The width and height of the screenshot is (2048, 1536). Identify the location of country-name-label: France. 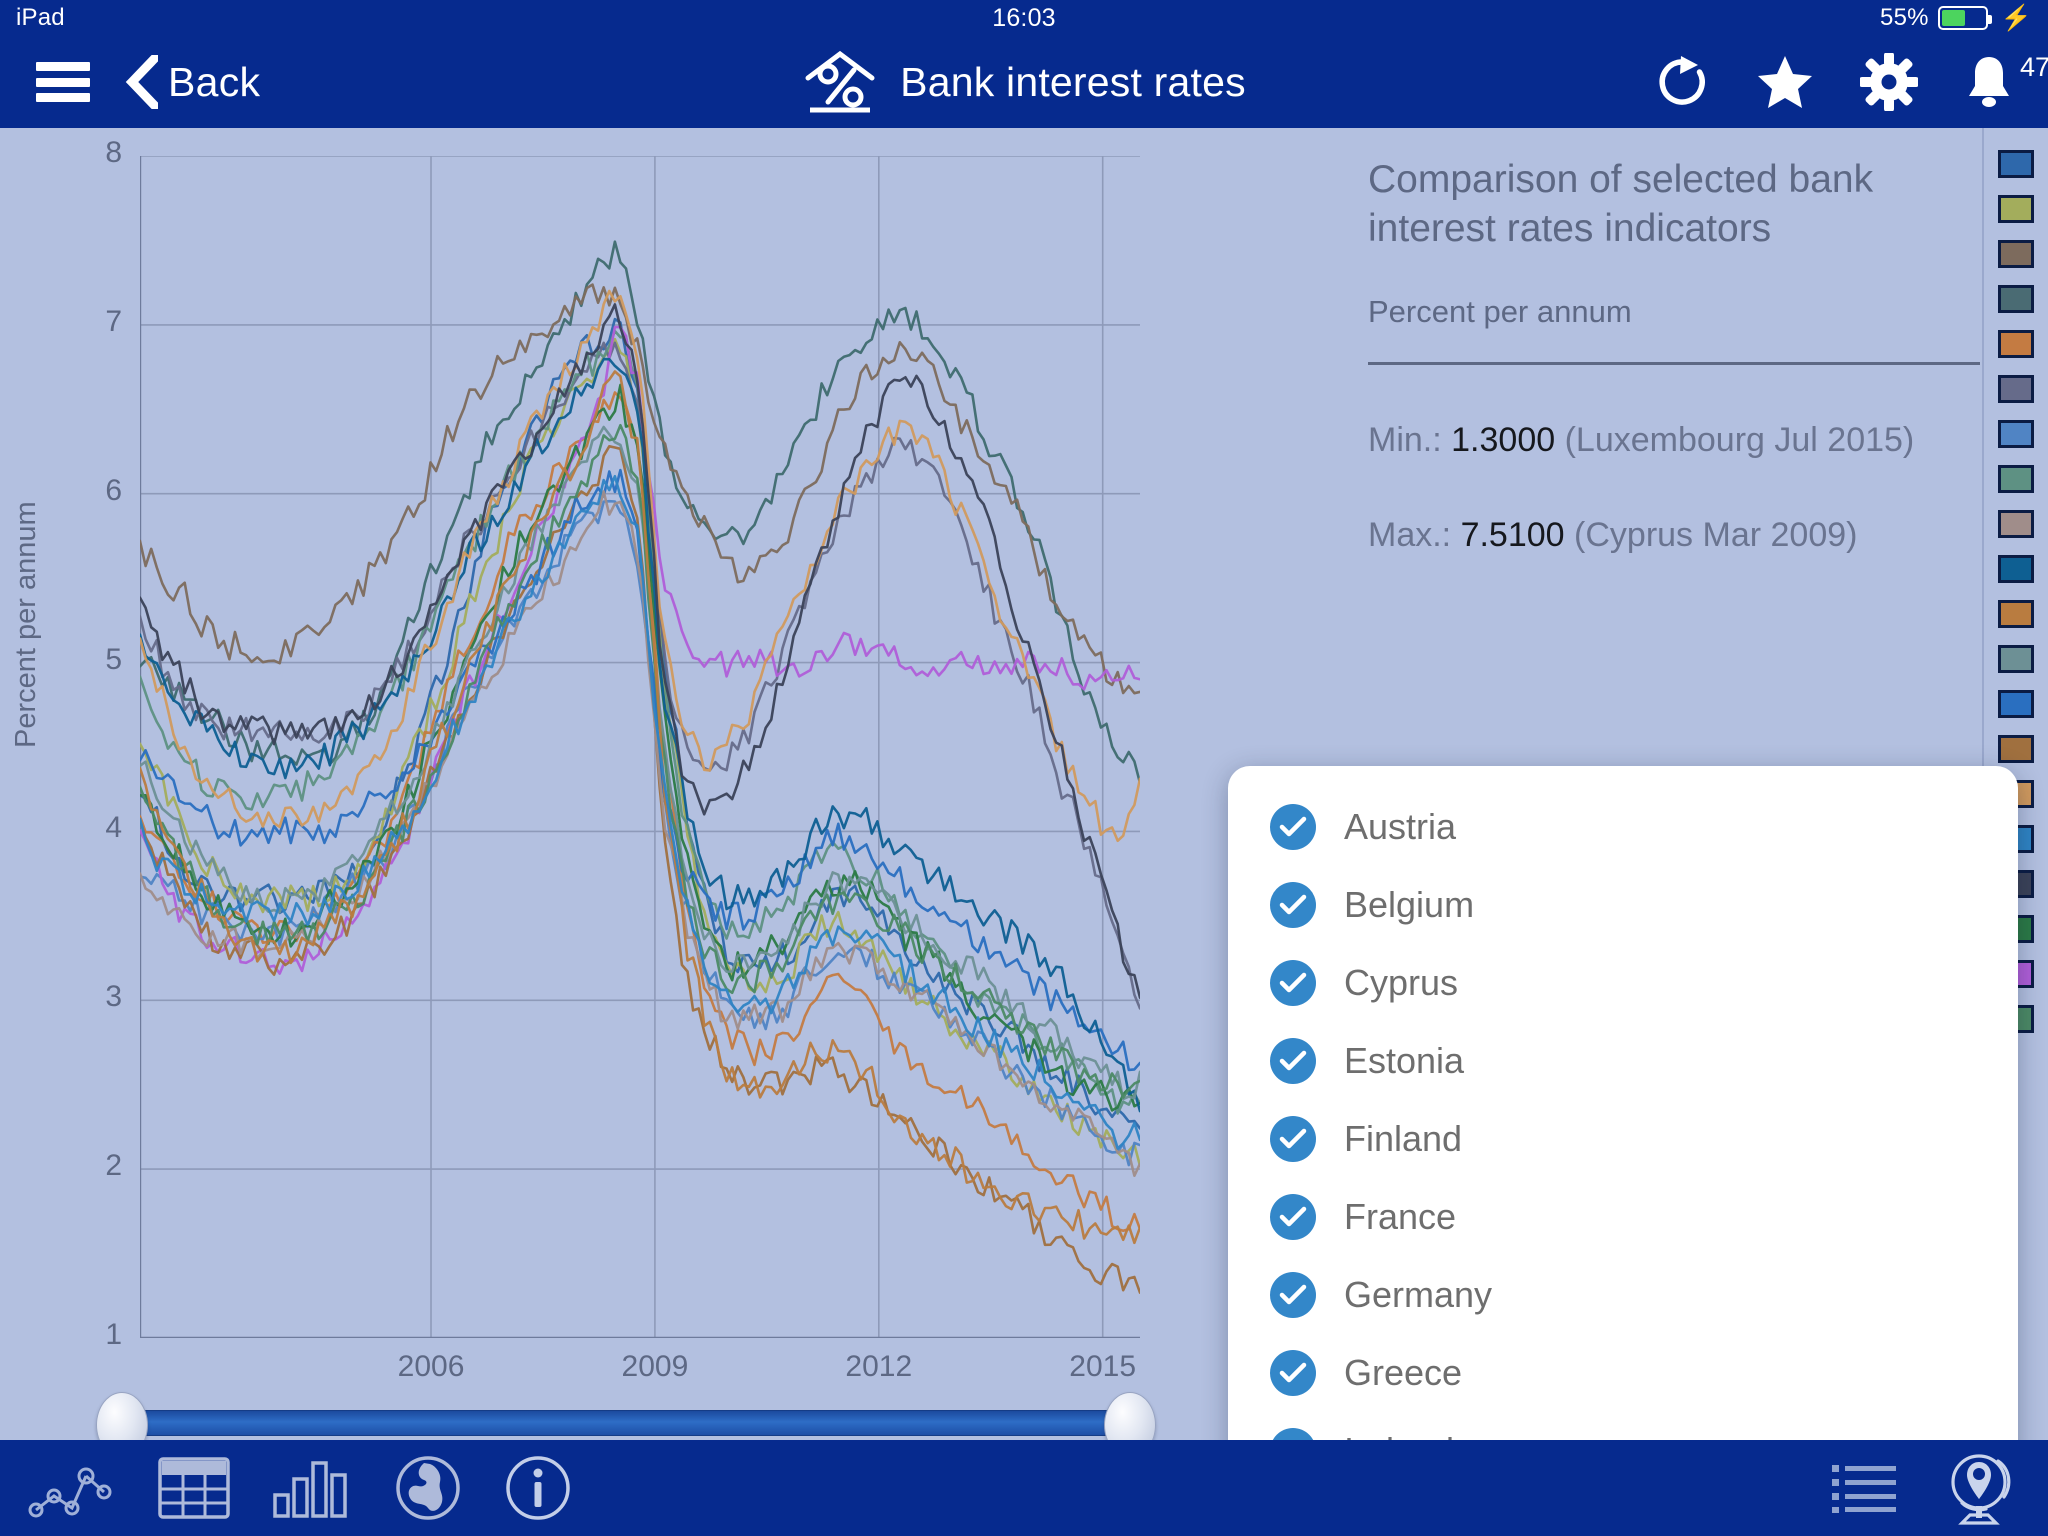
(1400, 1216).